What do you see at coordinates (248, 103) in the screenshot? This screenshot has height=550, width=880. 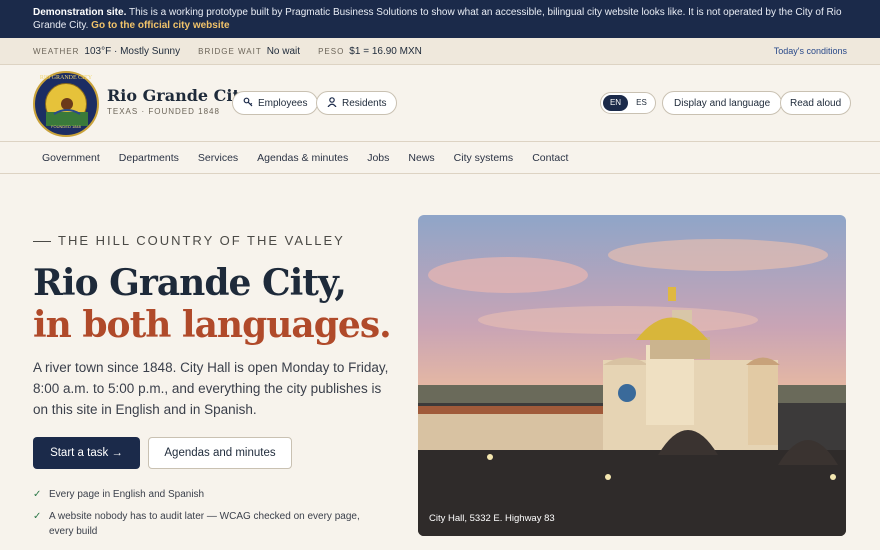 I see `key-icon` at bounding box center [248, 103].